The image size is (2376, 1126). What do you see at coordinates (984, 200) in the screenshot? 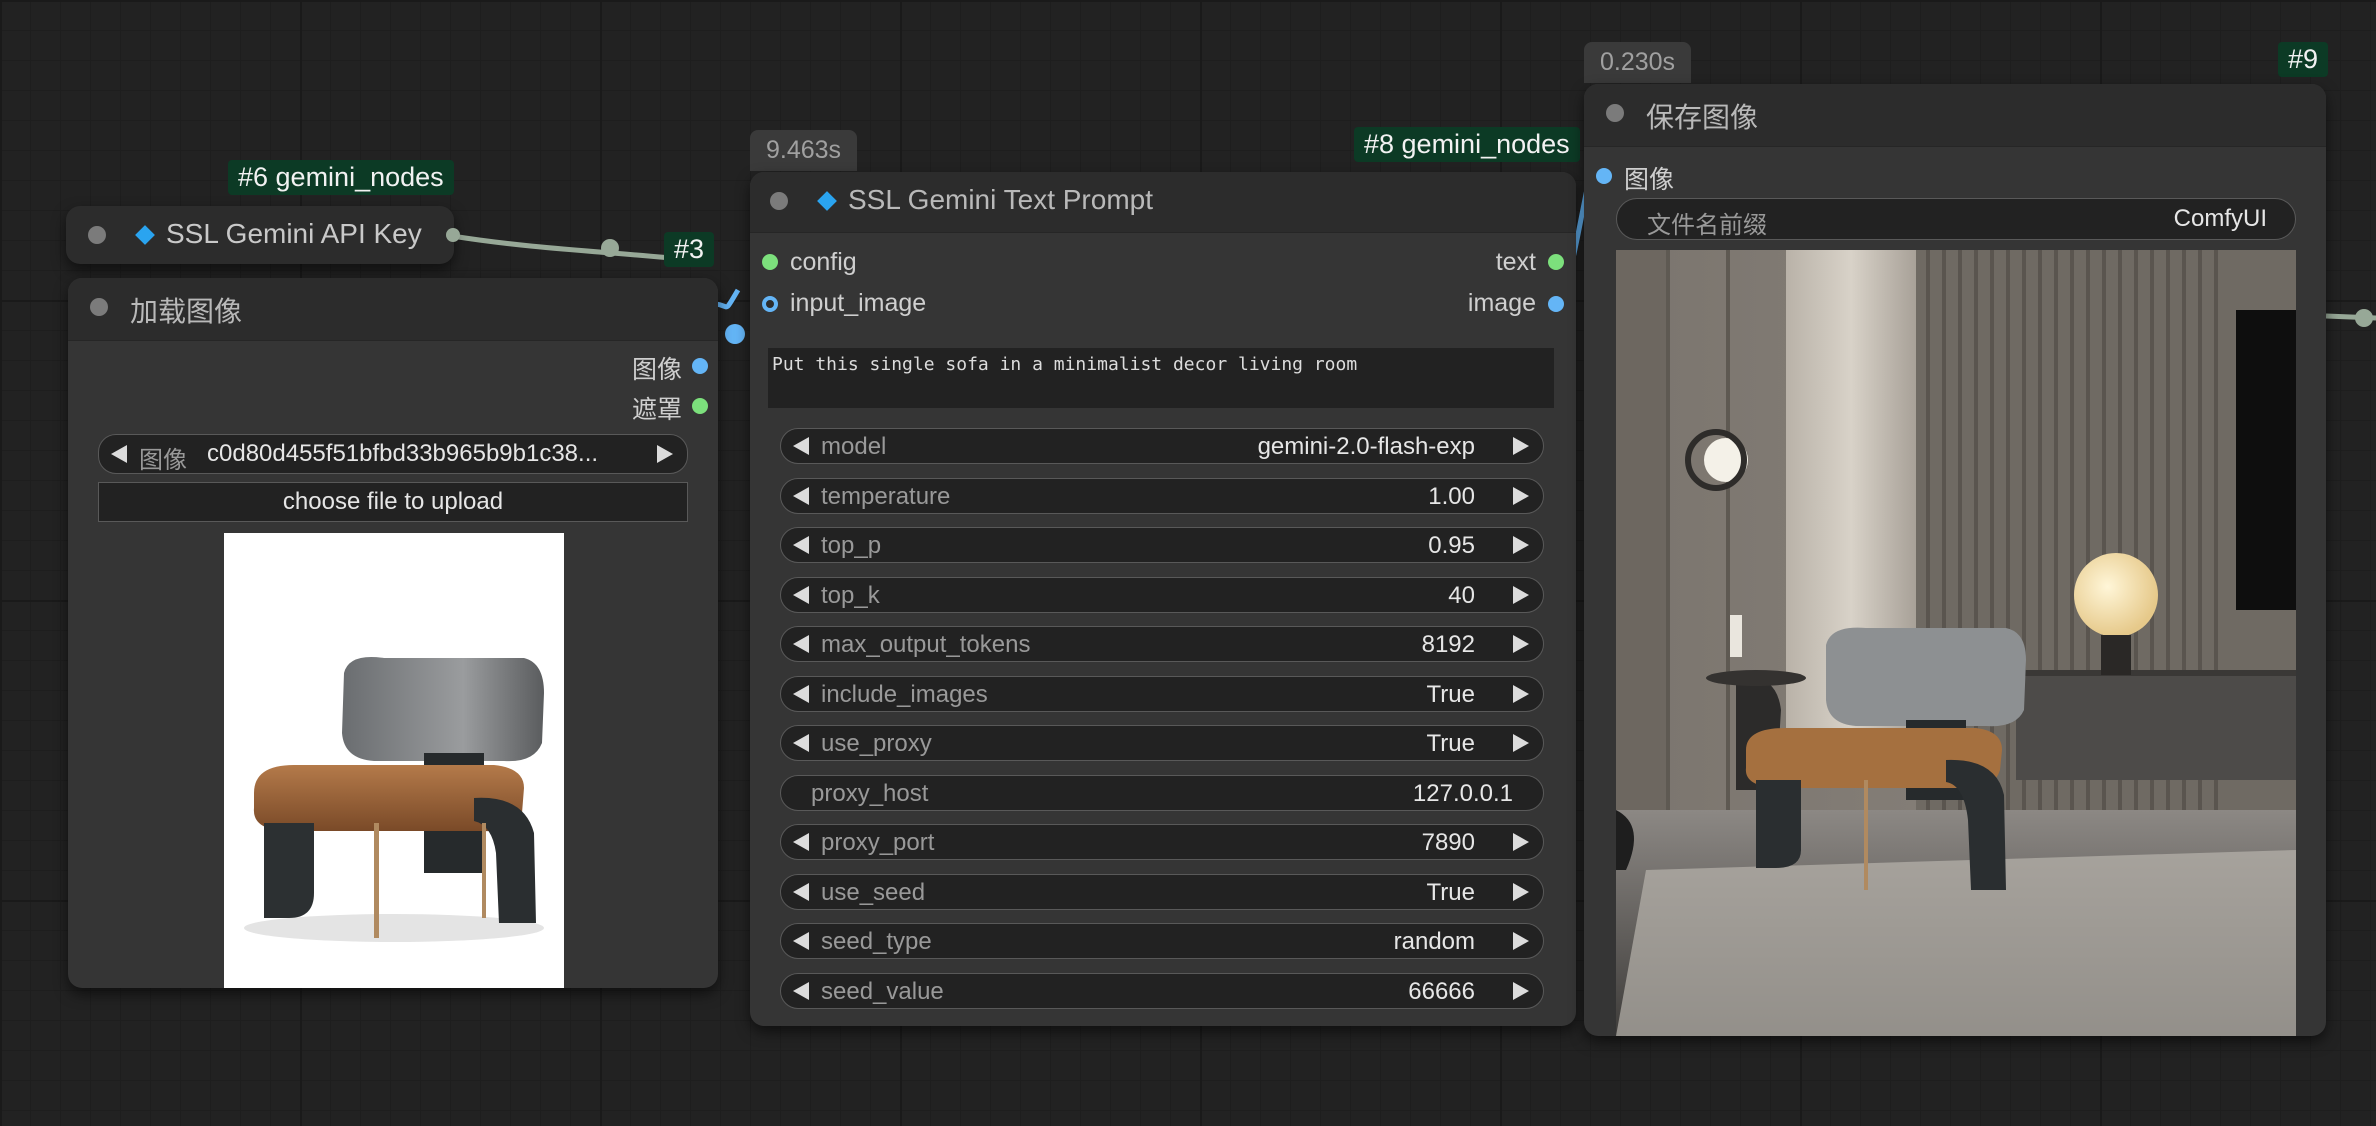
I see `node-title: SSL Gemini Text Prompt` at bounding box center [984, 200].